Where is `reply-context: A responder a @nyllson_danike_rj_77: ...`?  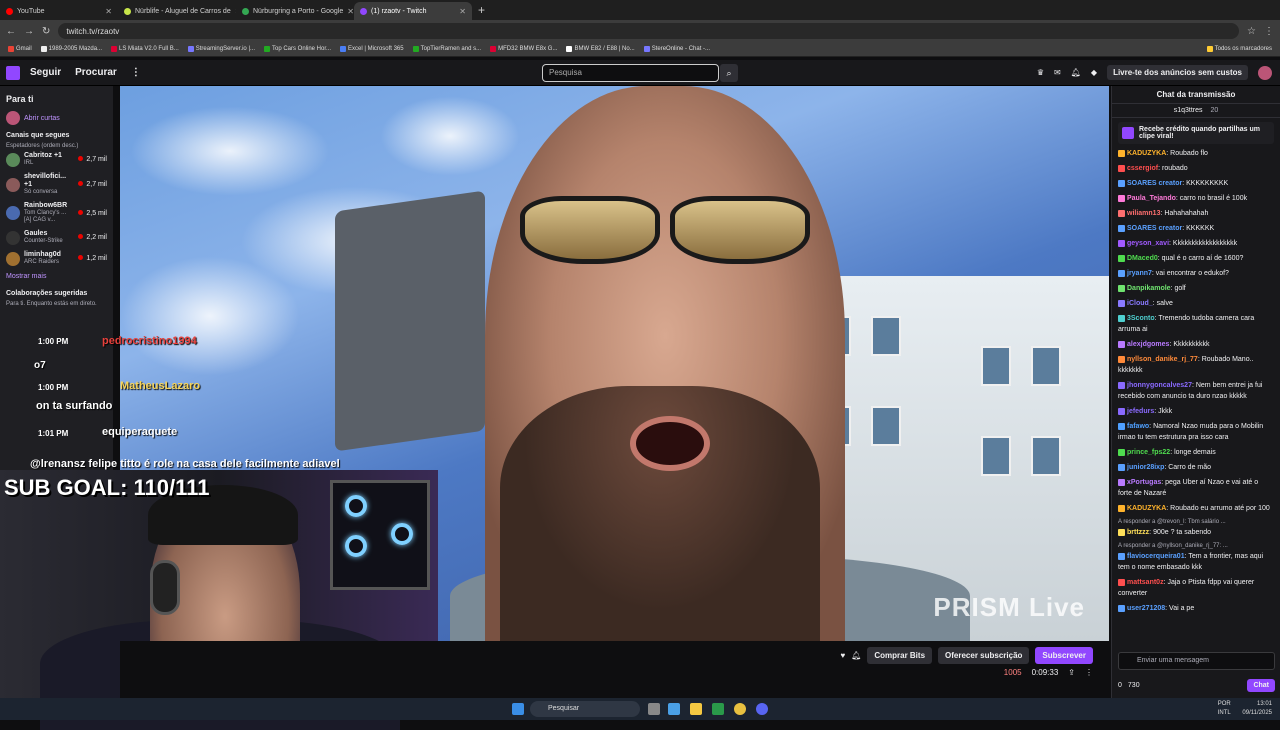 reply-context: A responder a @nyllson_danike_rj_77: ... is located at coordinates (1196, 546).